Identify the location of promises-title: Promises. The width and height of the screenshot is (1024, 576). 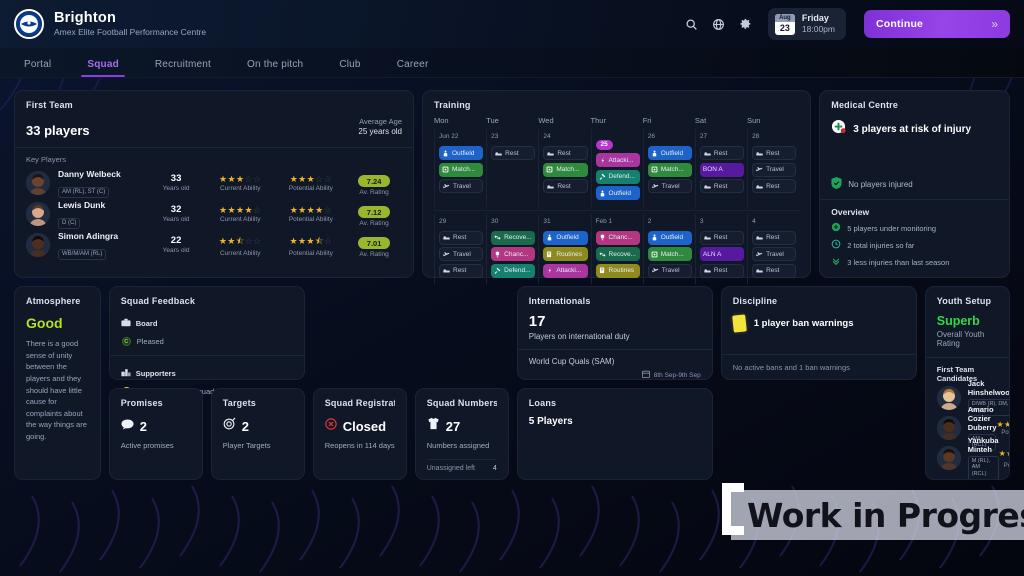
(141, 403).